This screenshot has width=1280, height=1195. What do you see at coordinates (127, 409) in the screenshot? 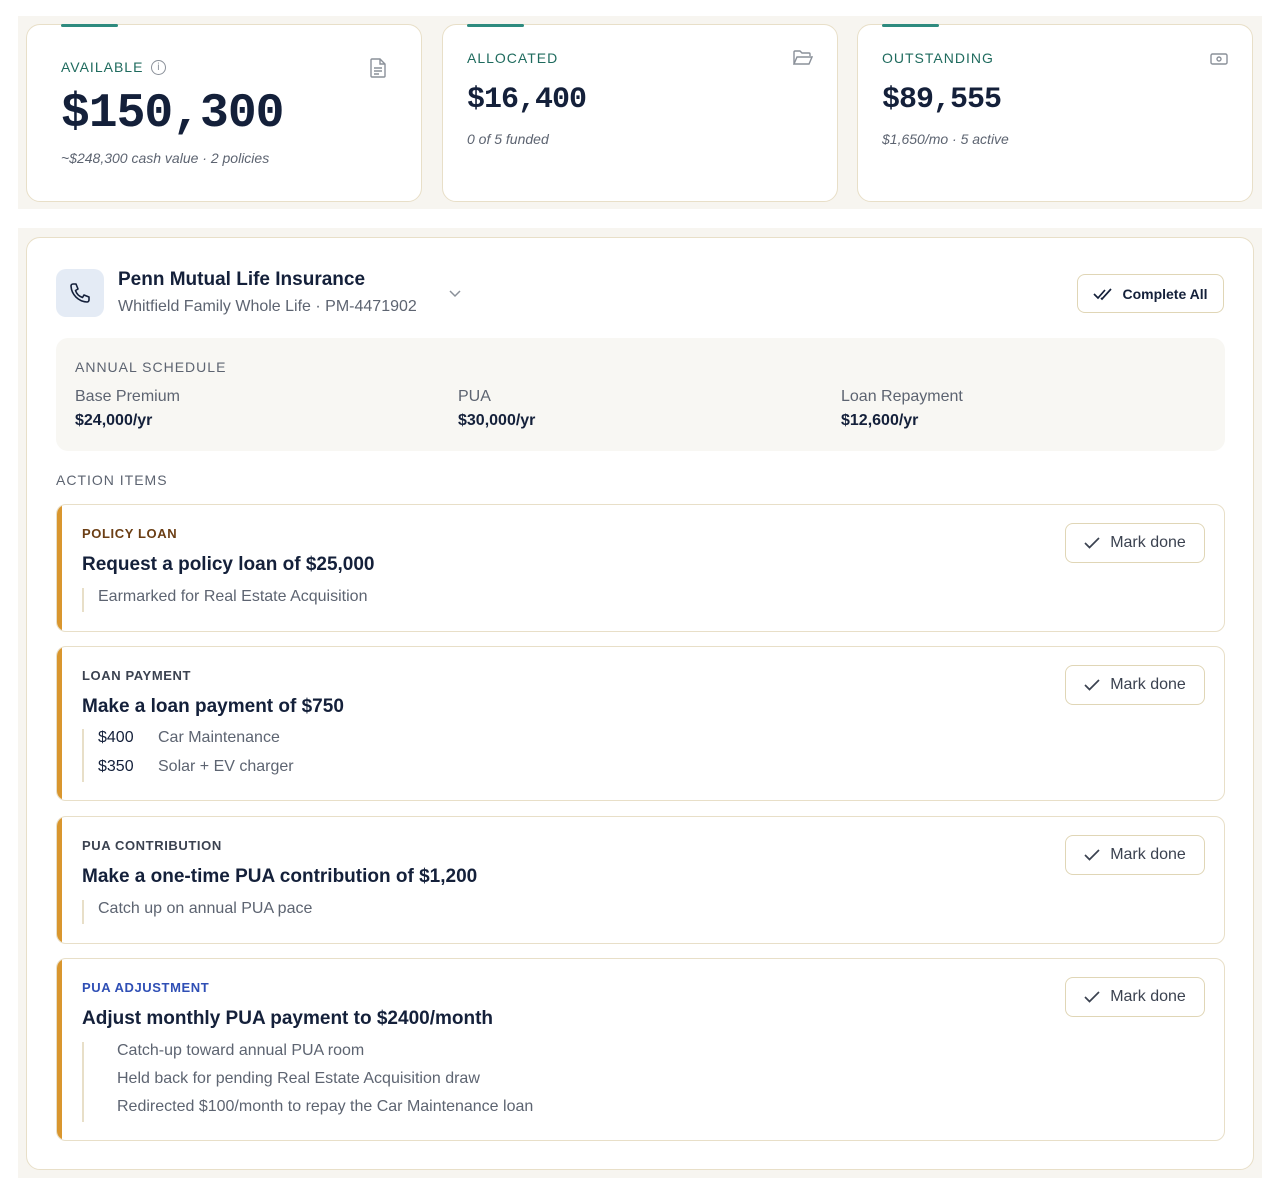
I see `schedule-item: Base Premium $24,000/yr` at bounding box center [127, 409].